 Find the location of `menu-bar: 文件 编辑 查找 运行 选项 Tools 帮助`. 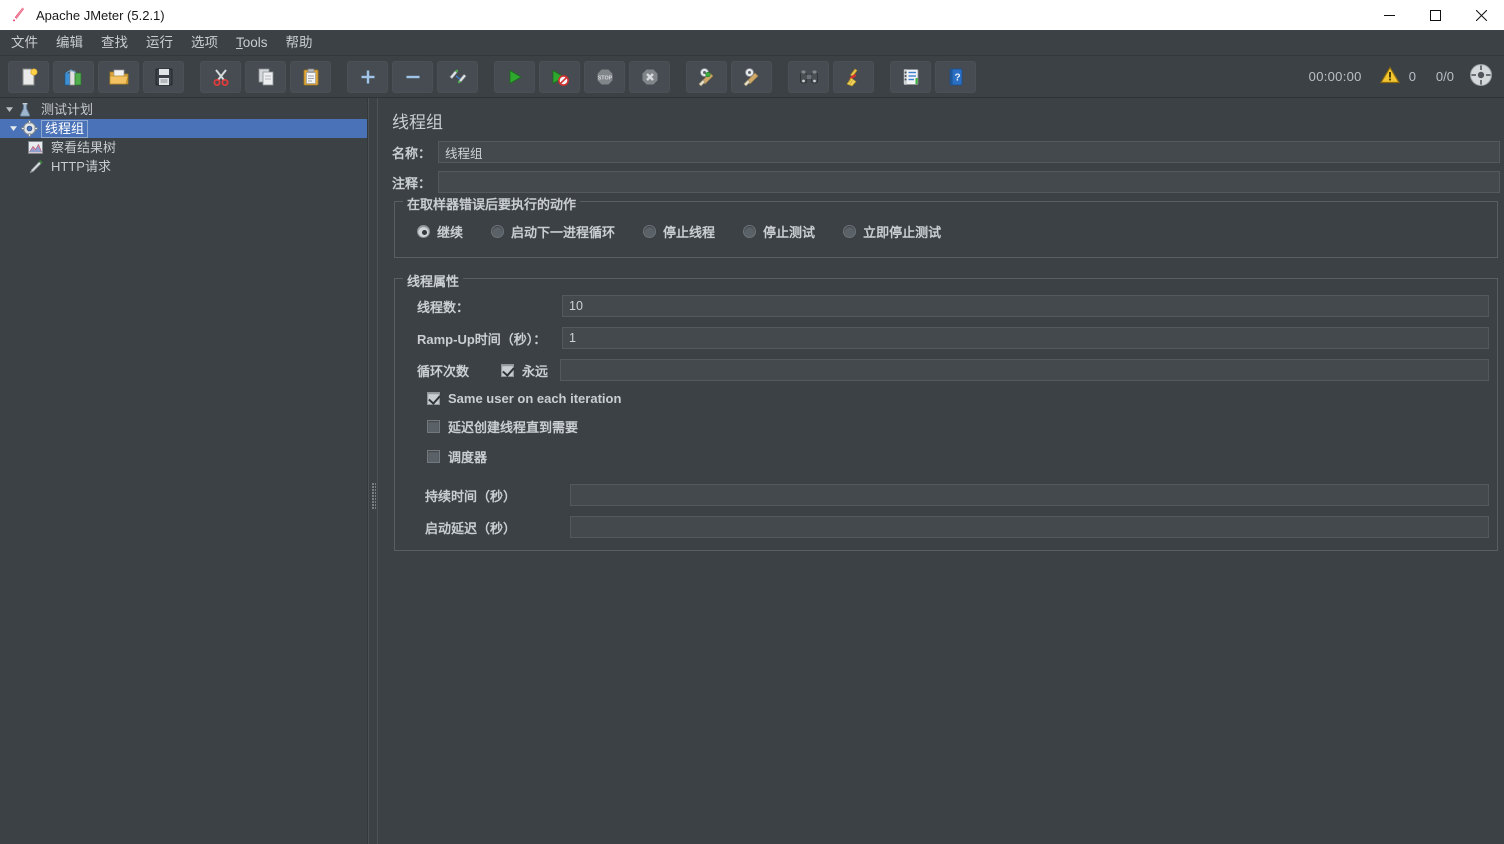

menu-bar: 文件 编辑 查找 运行 选项 Tools 帮助 is located at coordinates (752, 43).